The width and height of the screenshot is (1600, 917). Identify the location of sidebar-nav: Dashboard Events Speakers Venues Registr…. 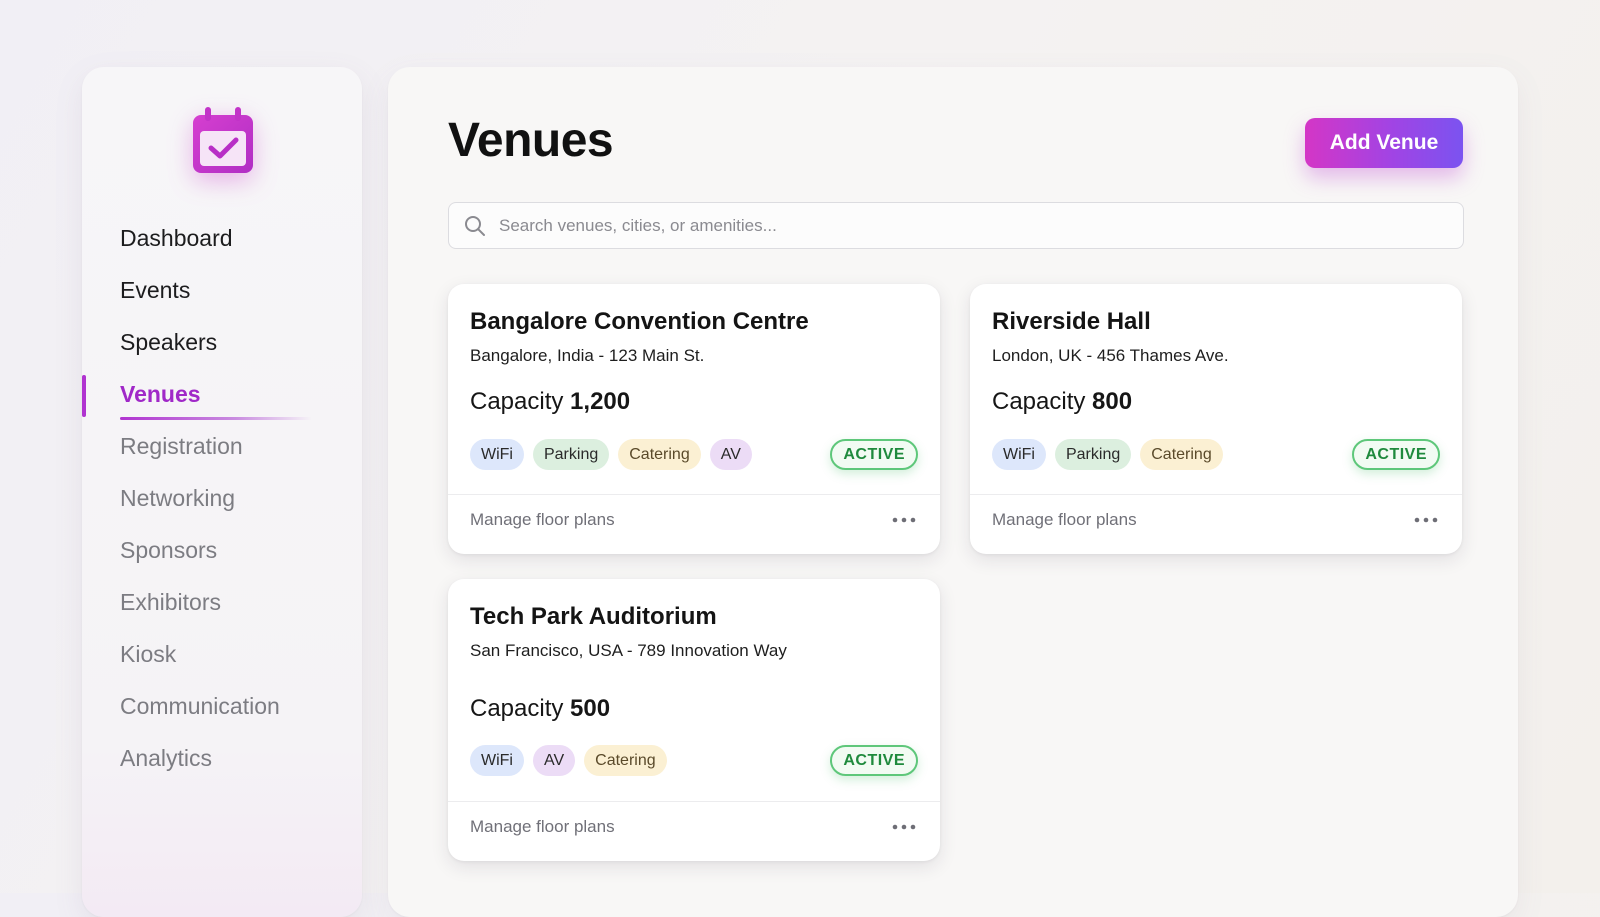
(222, 507).